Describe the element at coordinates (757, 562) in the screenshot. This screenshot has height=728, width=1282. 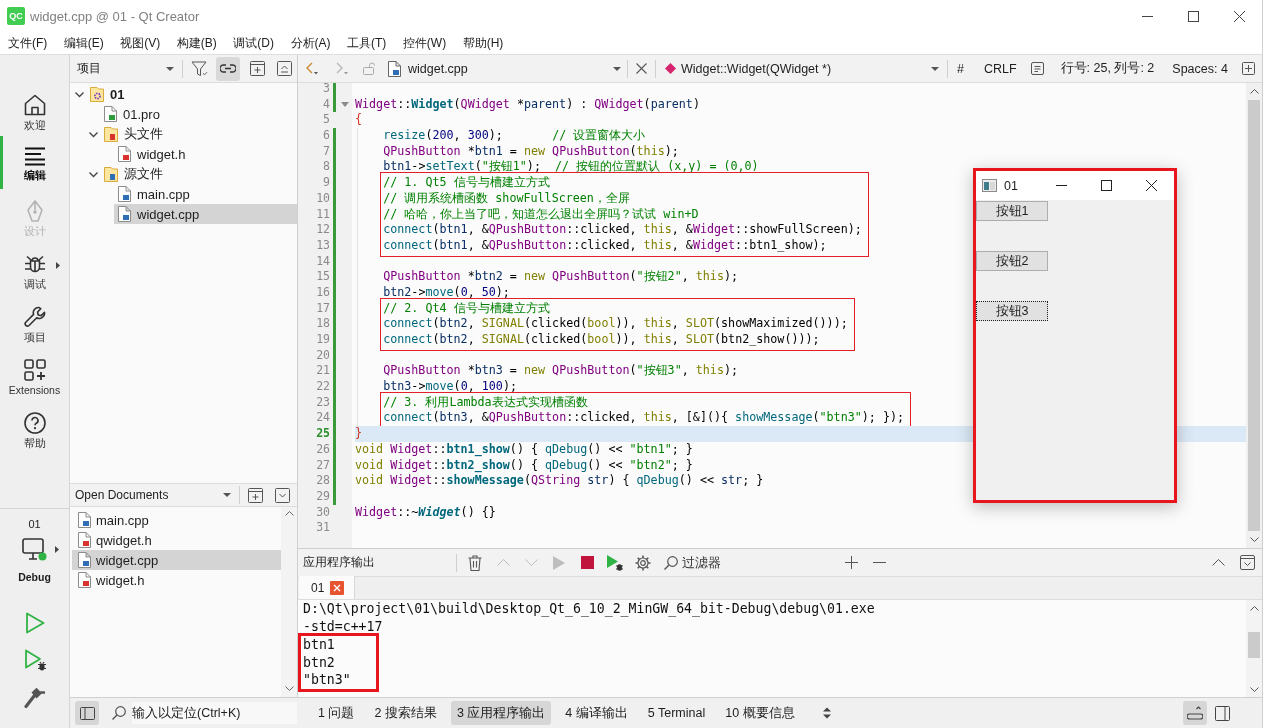
I see `filter-field: 过滤器` at that location.